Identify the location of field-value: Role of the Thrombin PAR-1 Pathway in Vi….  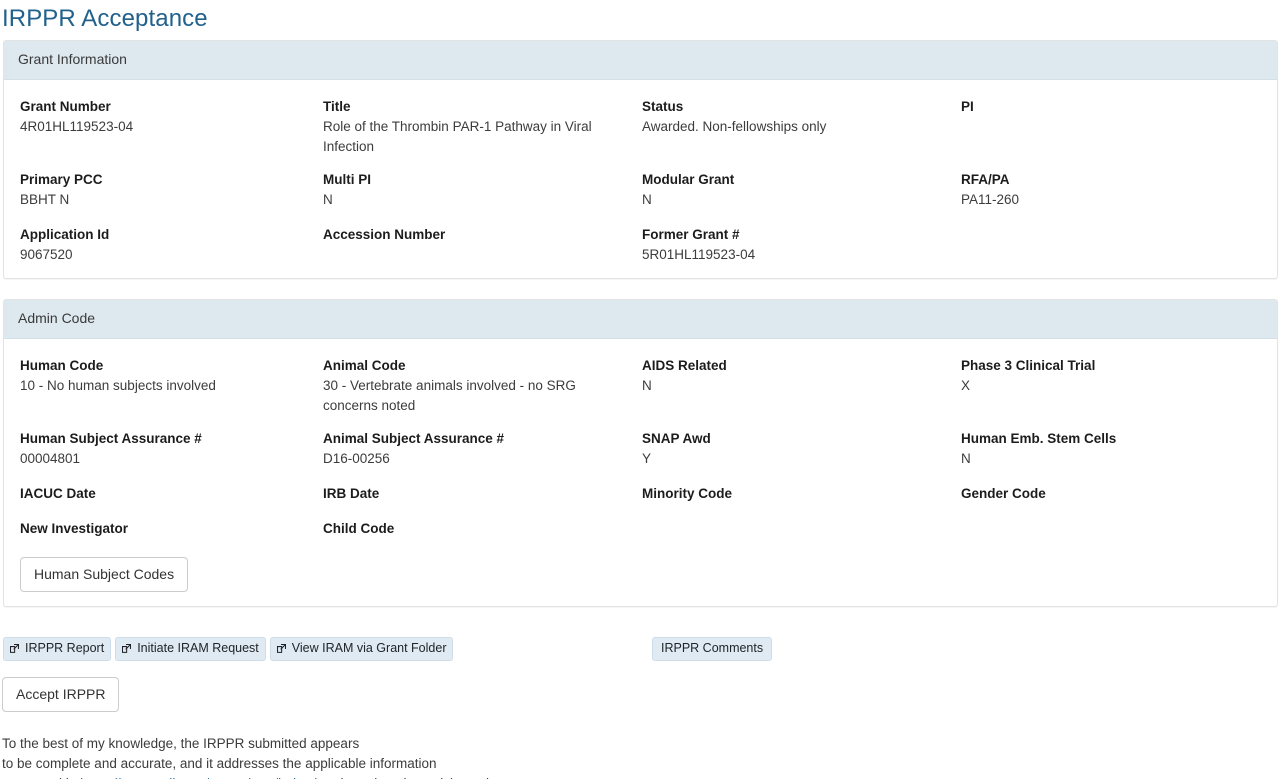
(457, 136).